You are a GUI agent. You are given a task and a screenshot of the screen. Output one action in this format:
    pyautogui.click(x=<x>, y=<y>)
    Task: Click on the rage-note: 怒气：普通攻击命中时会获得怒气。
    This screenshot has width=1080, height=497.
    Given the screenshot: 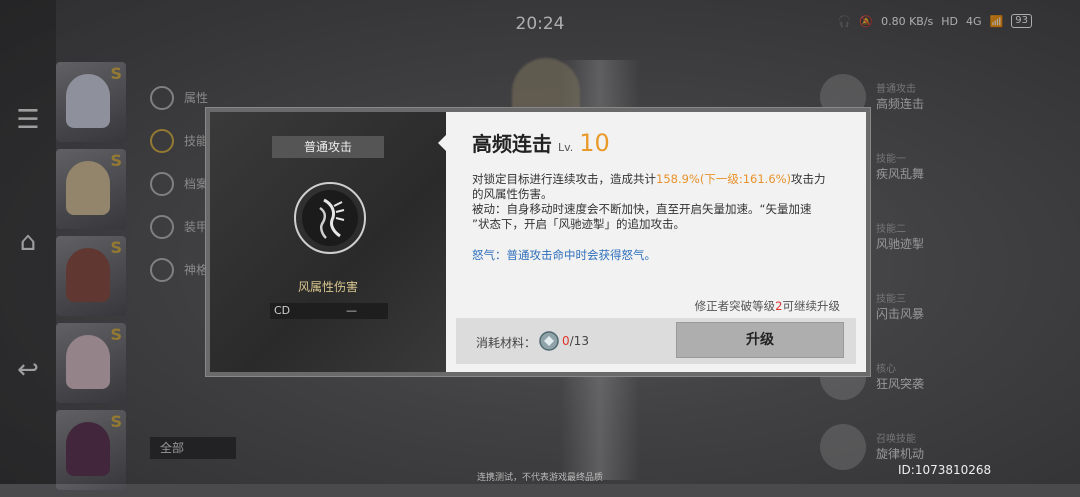 What is the action you would take?
    pyautogui.click(x=564, y=255)
    